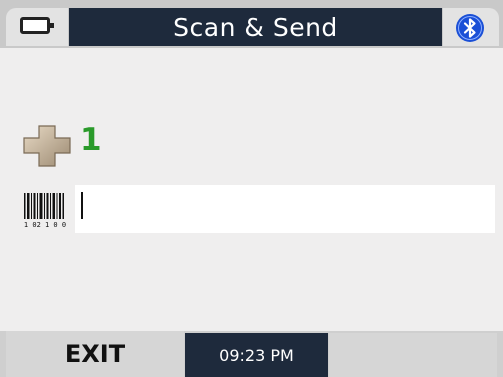 The image size is (503, 377). I want to click on plus-icon, so click(47, 146).